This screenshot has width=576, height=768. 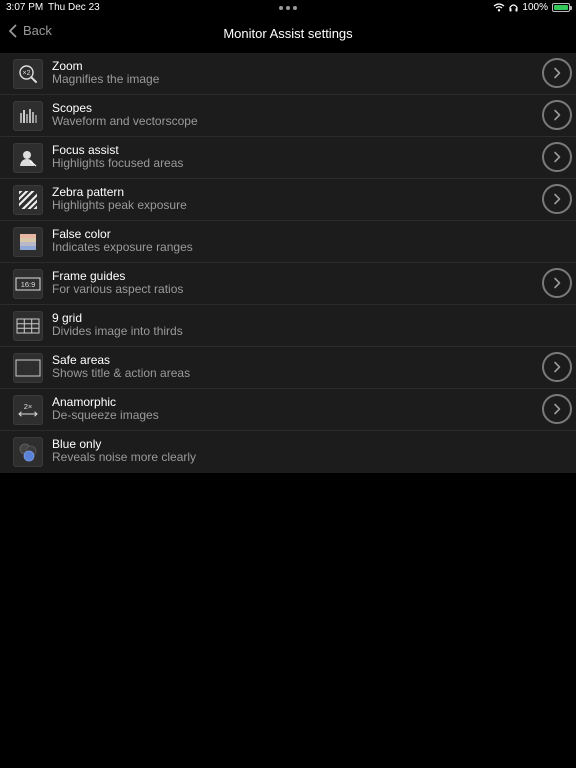 What do you see at coordinates (25, 7) in the screenshot?
I see `status-time: 3:07 PM` at bounding box center [25, 7].